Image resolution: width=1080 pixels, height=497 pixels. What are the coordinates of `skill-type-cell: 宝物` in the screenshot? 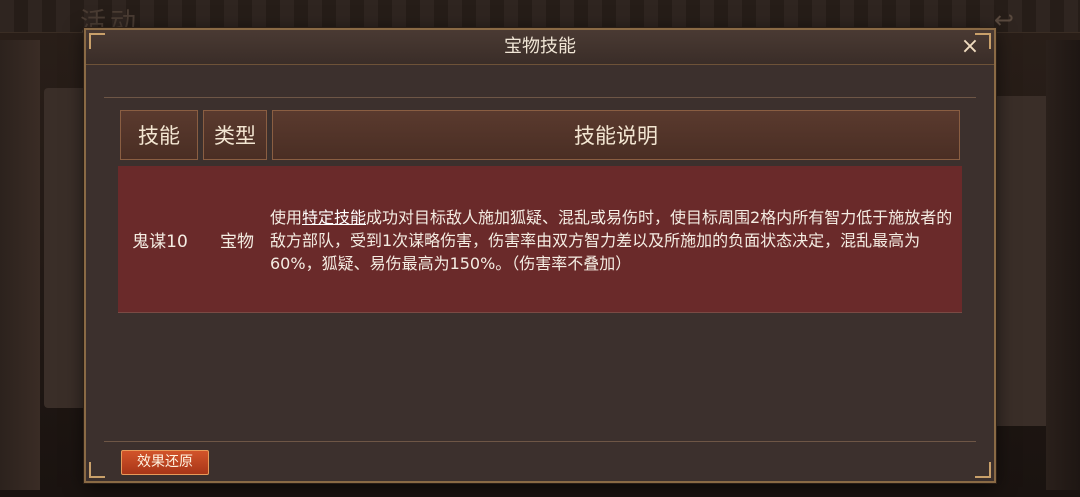 It's located at (237, 241).